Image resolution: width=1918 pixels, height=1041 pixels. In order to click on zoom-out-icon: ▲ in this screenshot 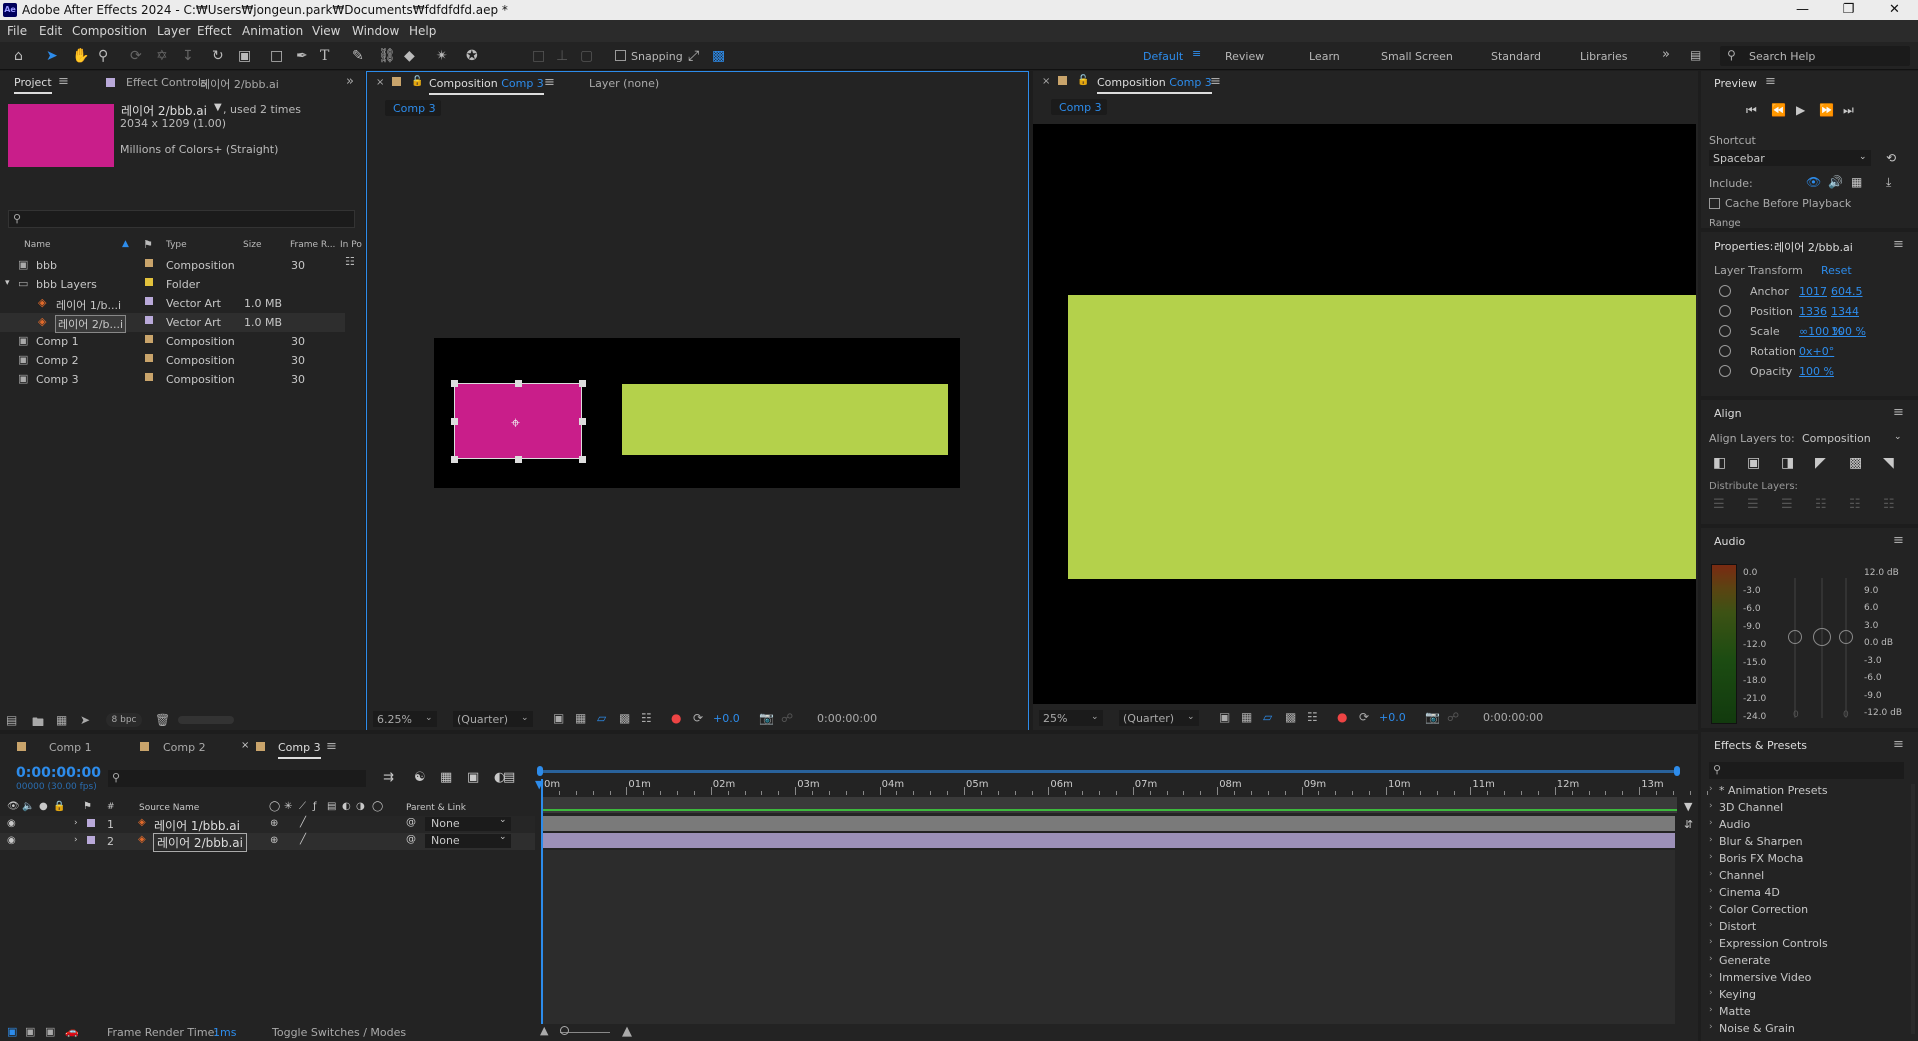, I will do `click(544, 1030)`.